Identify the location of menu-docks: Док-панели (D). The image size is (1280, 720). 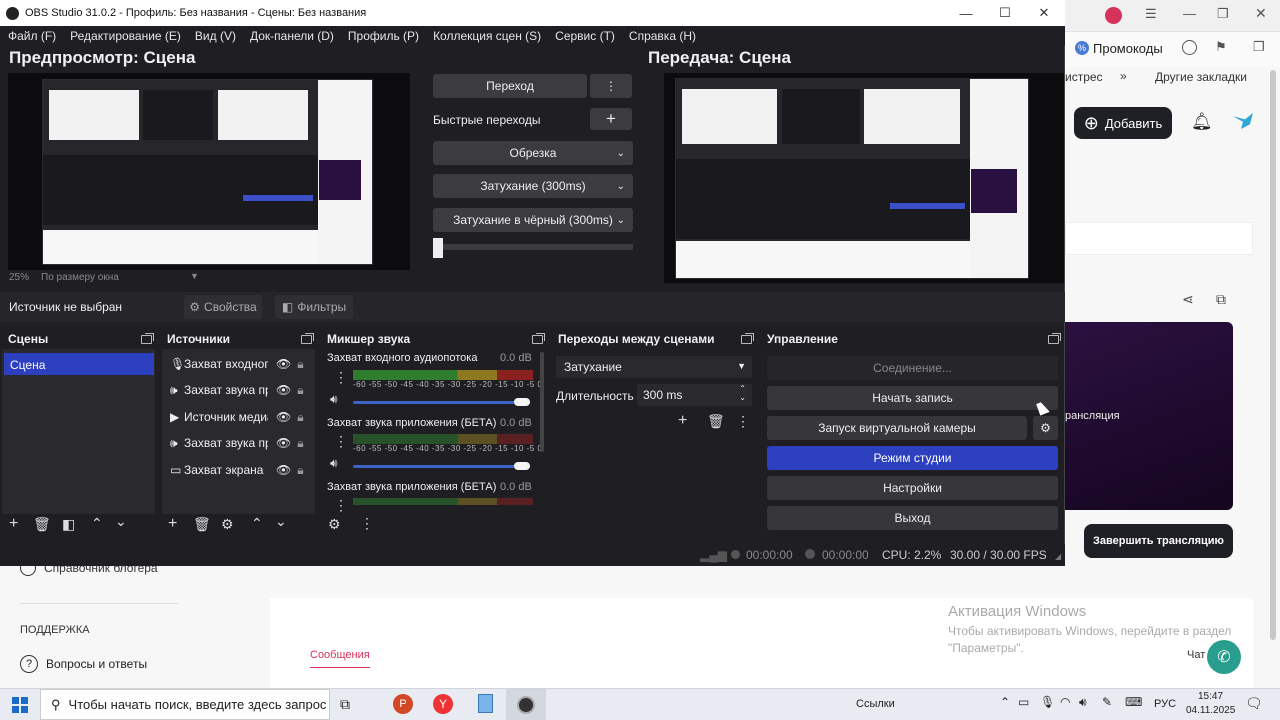
(292, 36).